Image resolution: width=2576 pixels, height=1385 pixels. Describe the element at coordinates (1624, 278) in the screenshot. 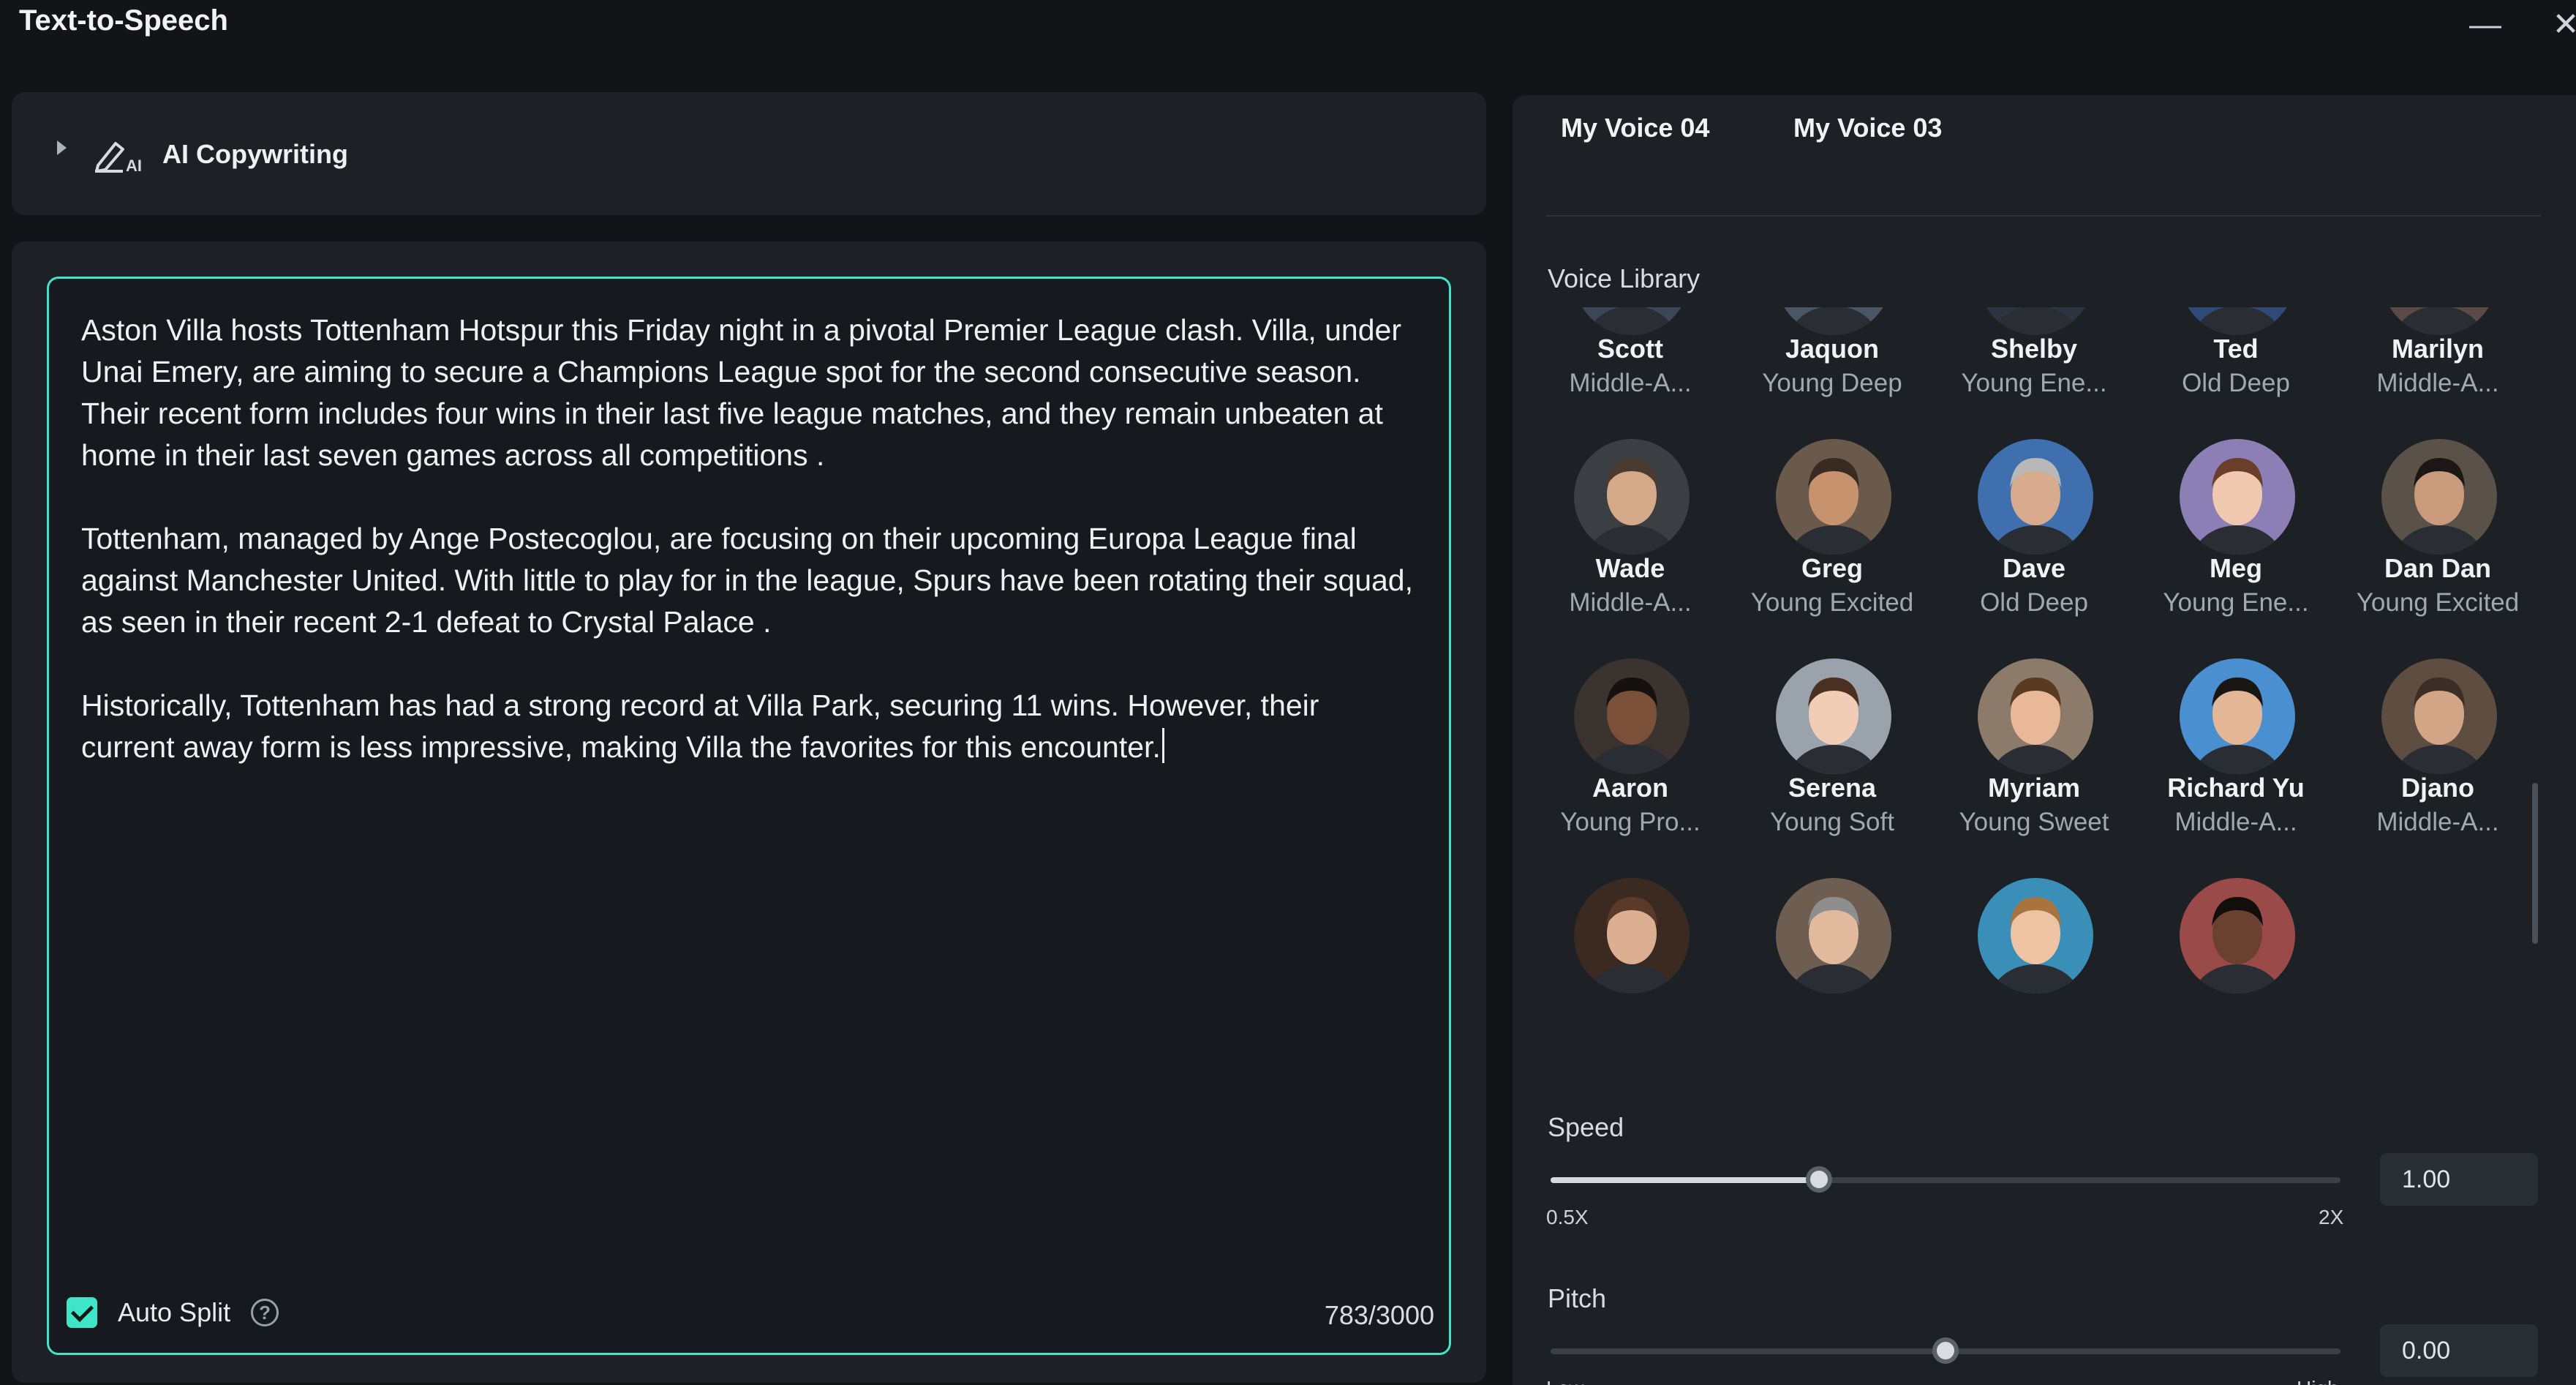

I see `voice-library-label: Voice Library` at that location.